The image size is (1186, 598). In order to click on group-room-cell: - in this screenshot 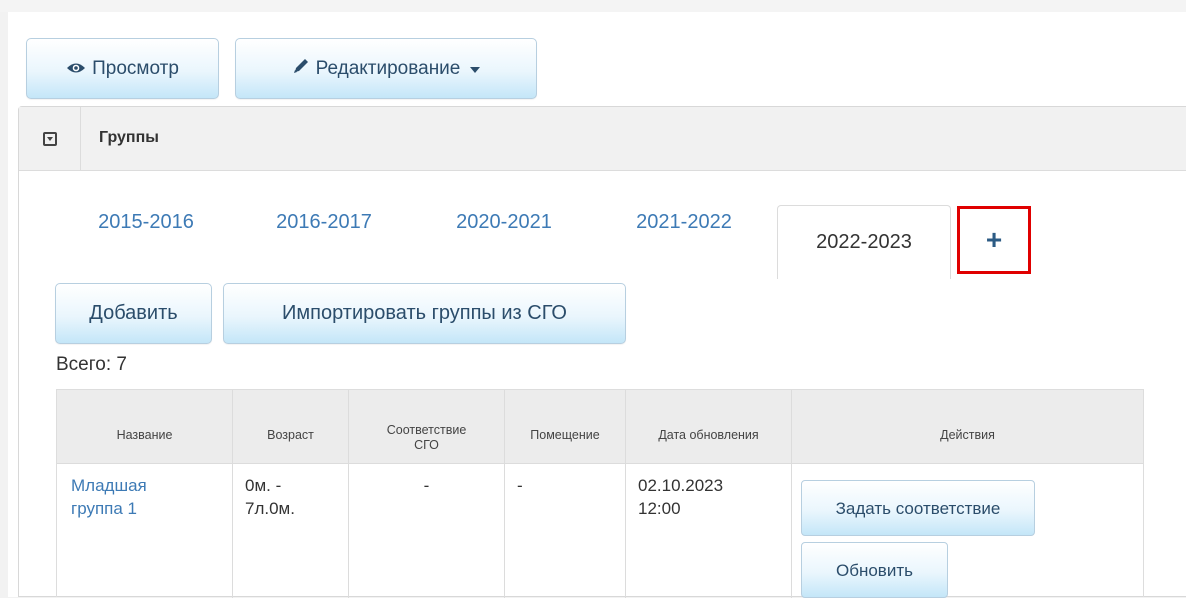, I will do `click(565, 531)`.